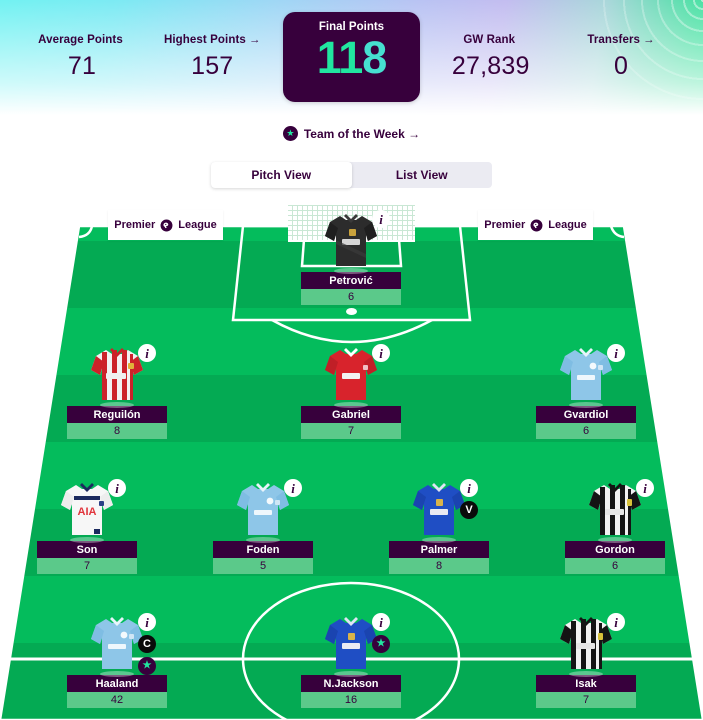 The image size is (703, 720). What do you see at coordinates (263, 549) in the screenshot?
I see `player-name: Foden` at bounding box center [263, 549].